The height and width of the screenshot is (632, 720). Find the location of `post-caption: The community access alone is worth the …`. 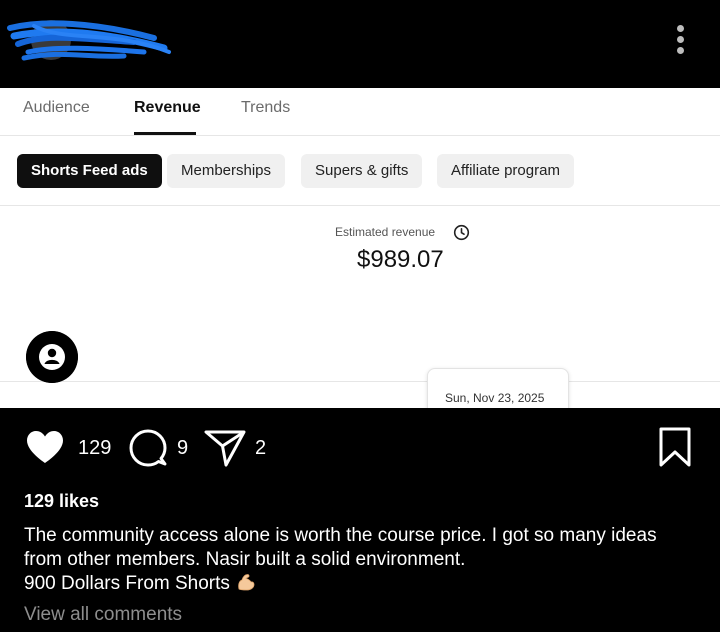

post-caption: The community access alone is worth the … is located at coordinates (364, 560).